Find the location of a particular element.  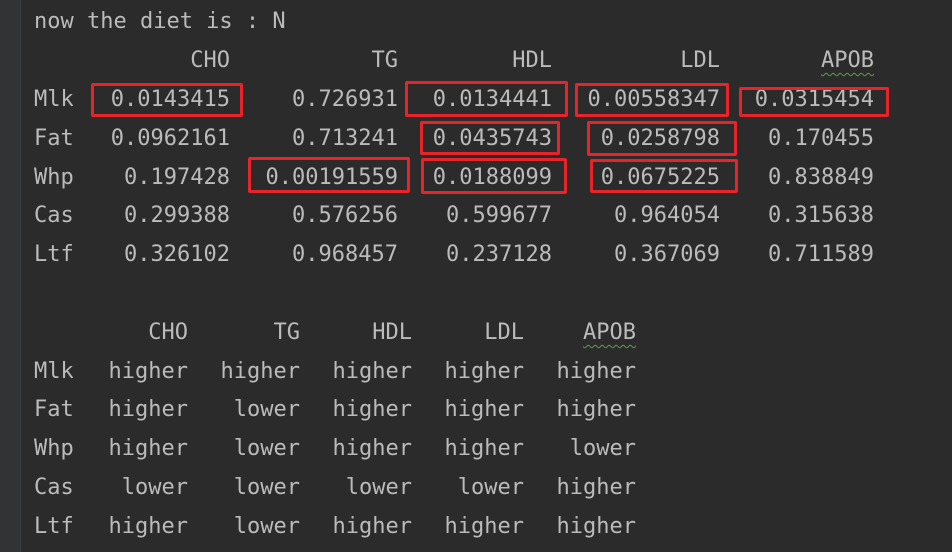

t1-cell: 0.367069 is located at coordinates (667, 254).